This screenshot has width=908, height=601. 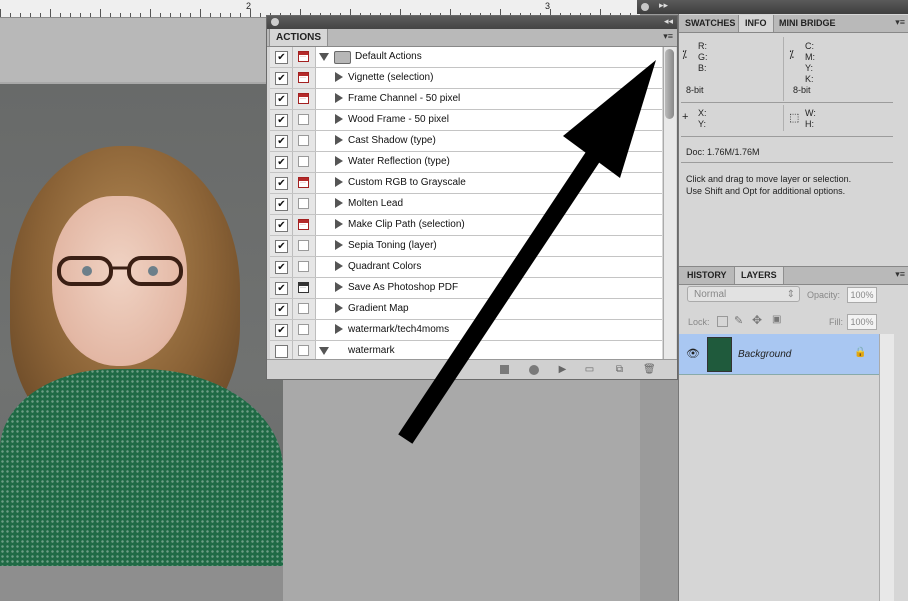 I want to click on trash-icon: 🗑, so click(x=649, y=369).